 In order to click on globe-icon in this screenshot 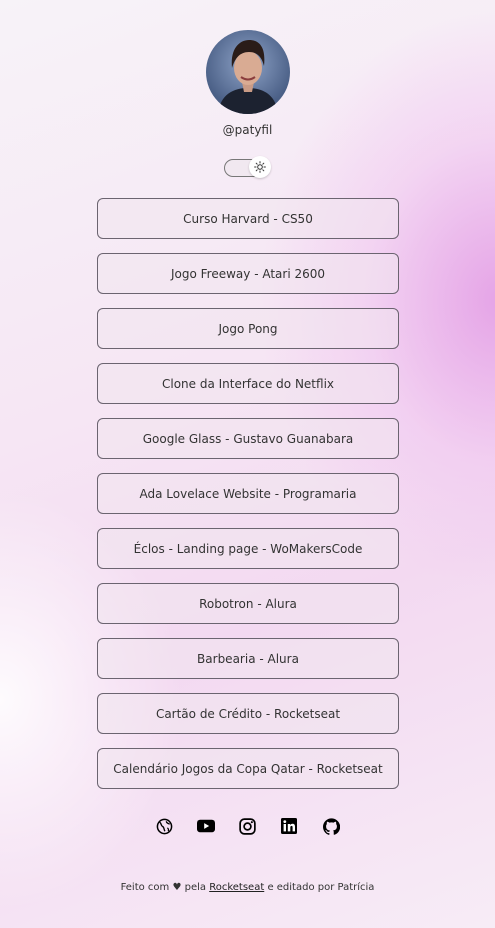, I will do `click(164, 826)`.